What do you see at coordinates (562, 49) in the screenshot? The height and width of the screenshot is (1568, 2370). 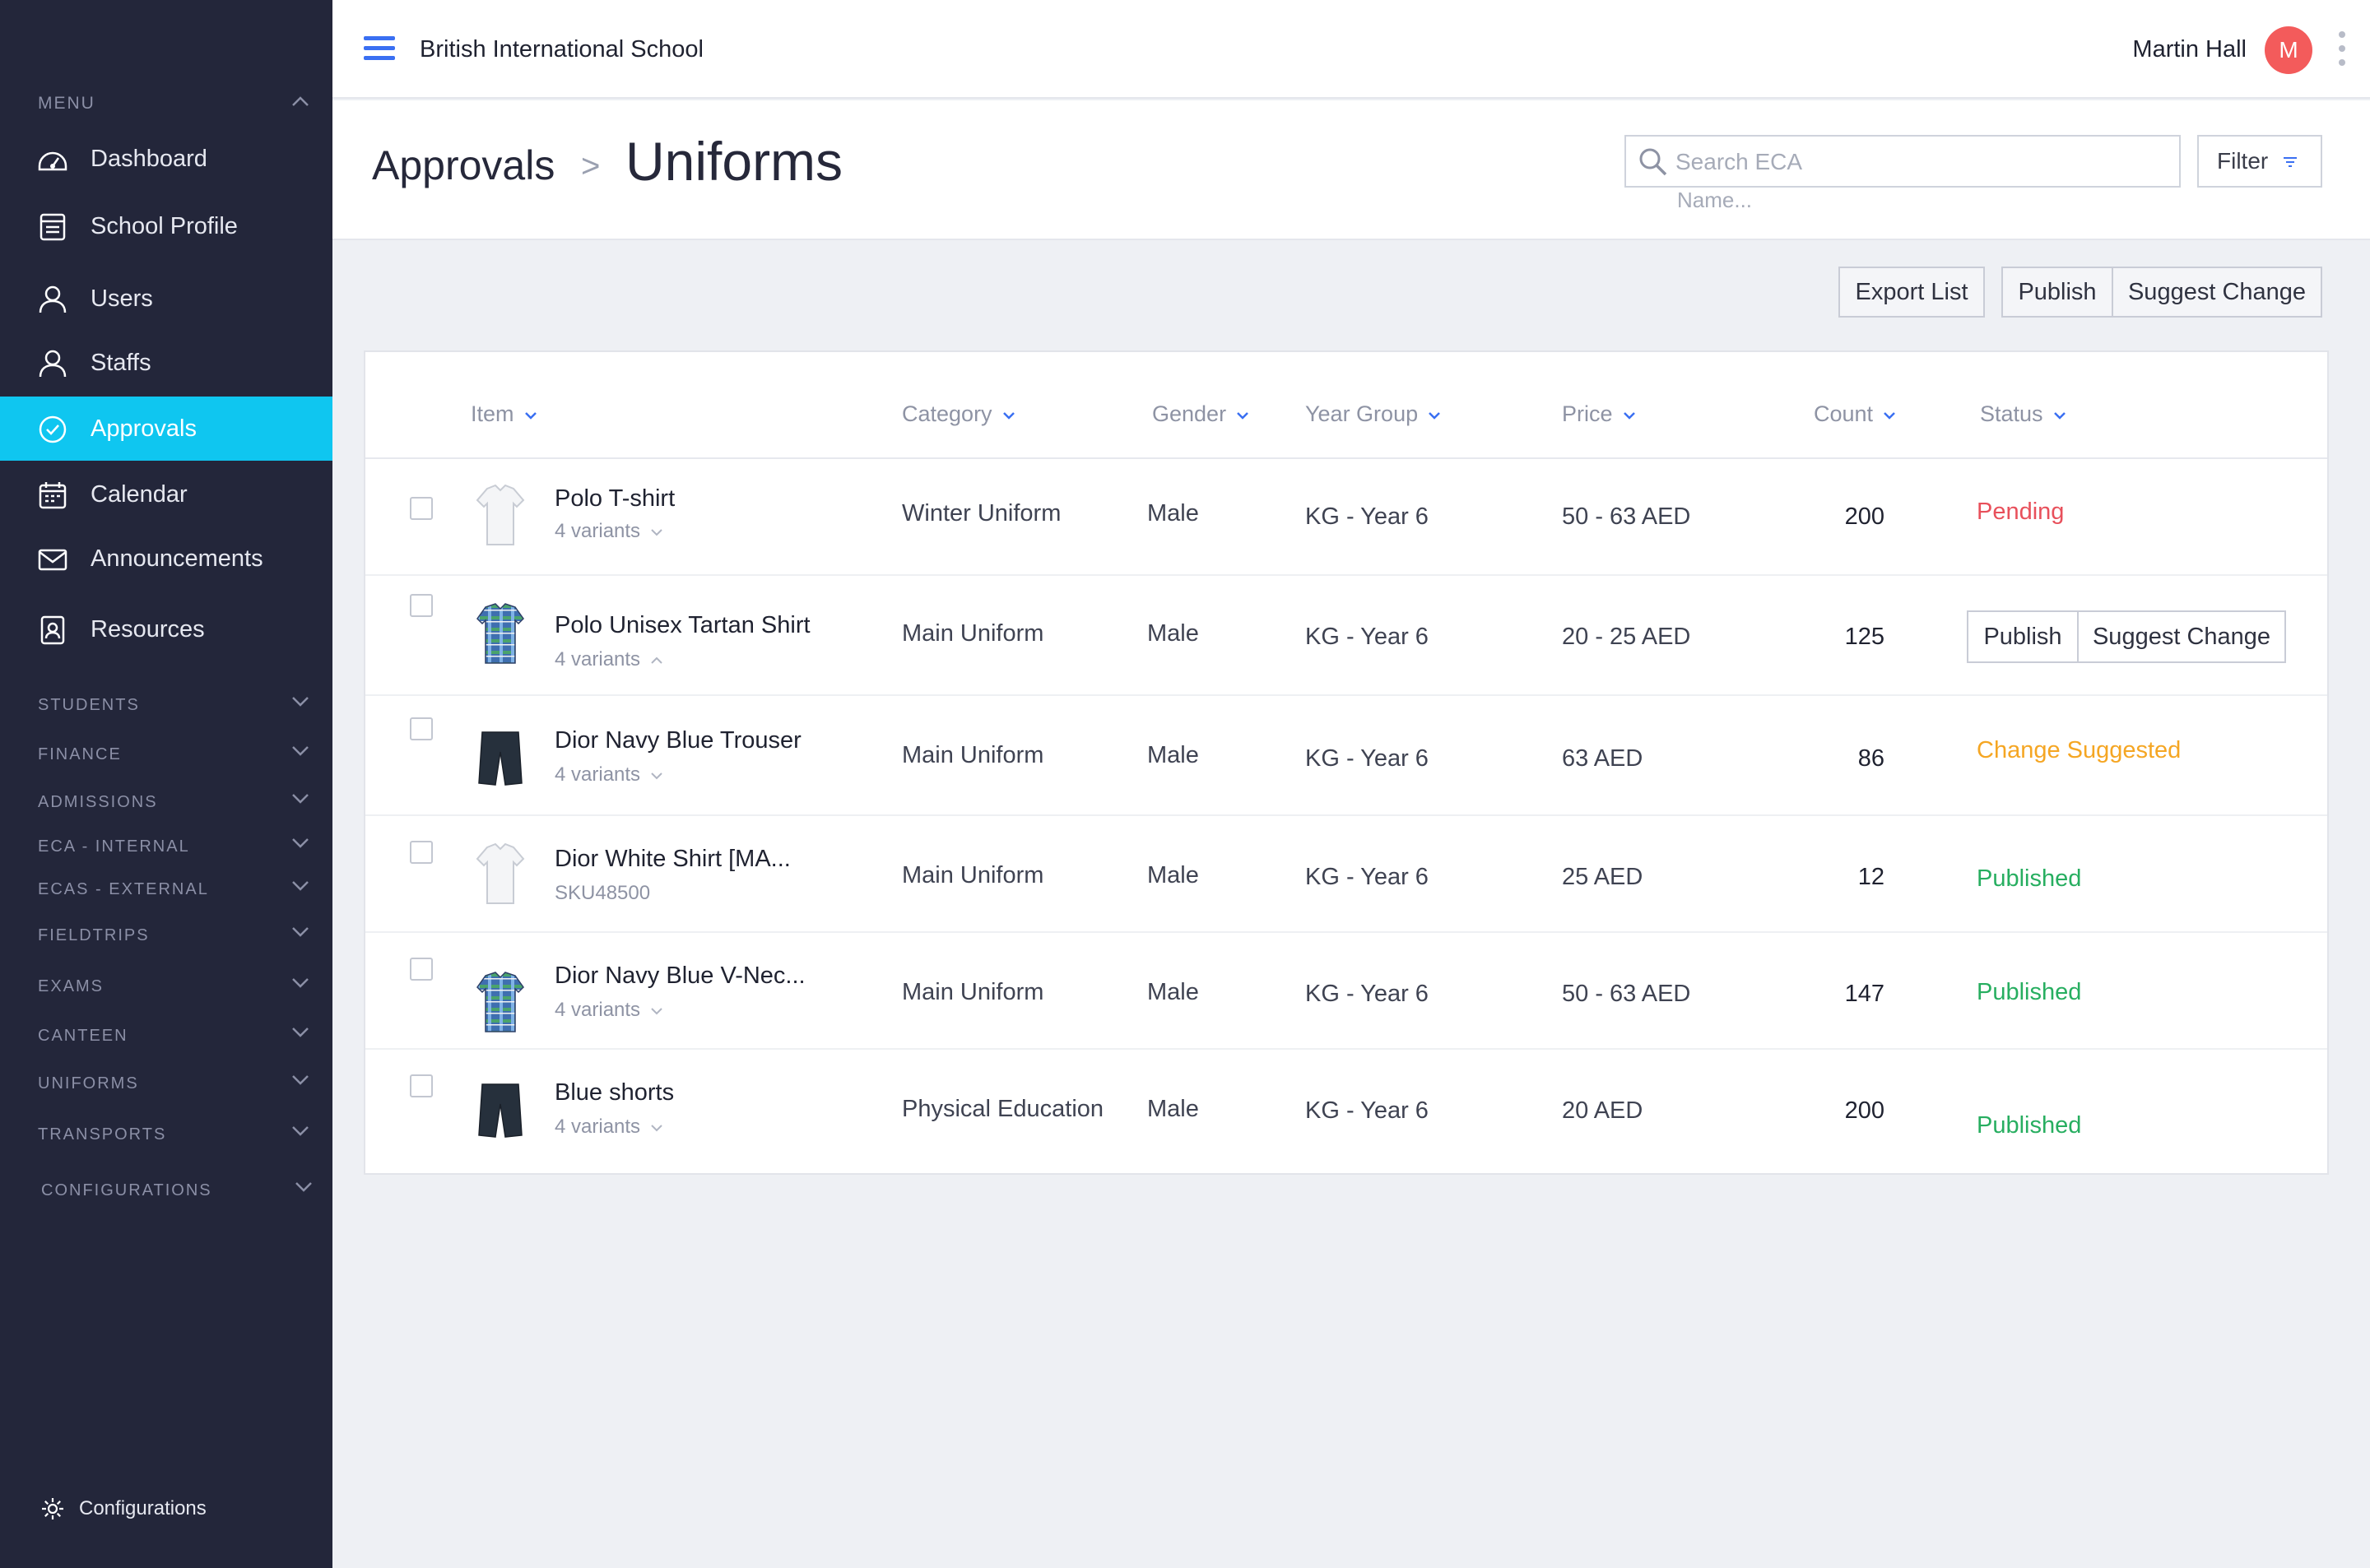 I see `school-name: British International School` at bounding box center [562, 49].